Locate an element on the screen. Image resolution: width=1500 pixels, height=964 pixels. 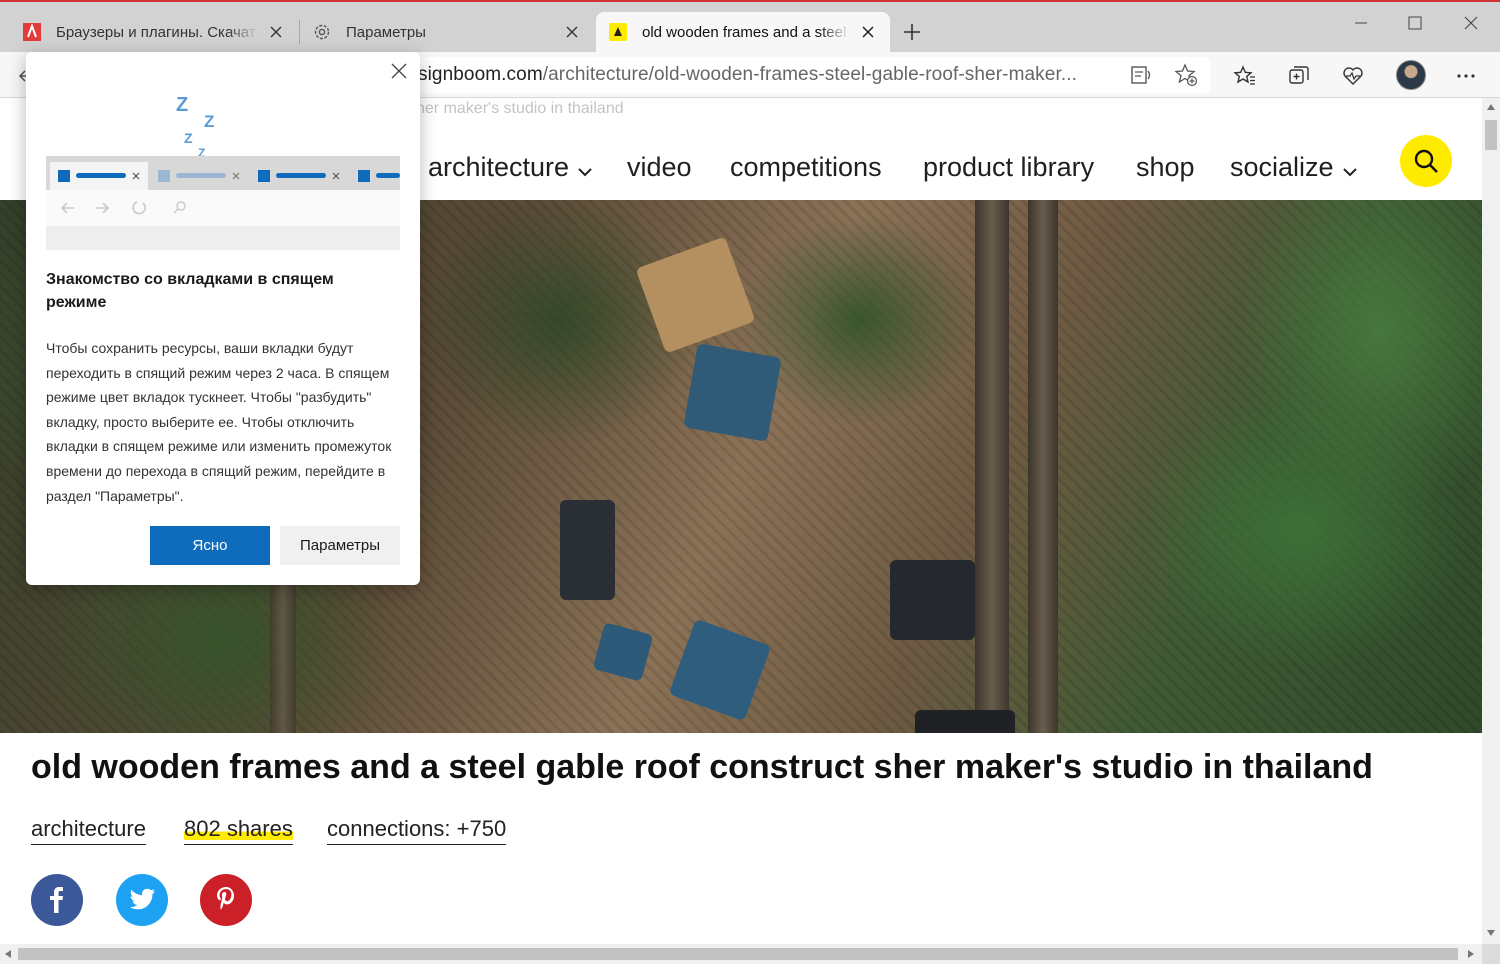
scroll-left-icon is located at coordinates (8, 954).